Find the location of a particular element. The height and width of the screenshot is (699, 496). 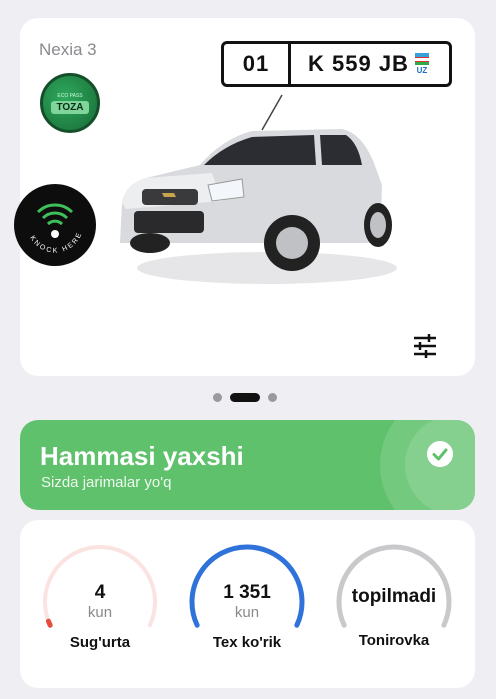

gauge-label: Tonirovka is located at coordinates (394, 640).